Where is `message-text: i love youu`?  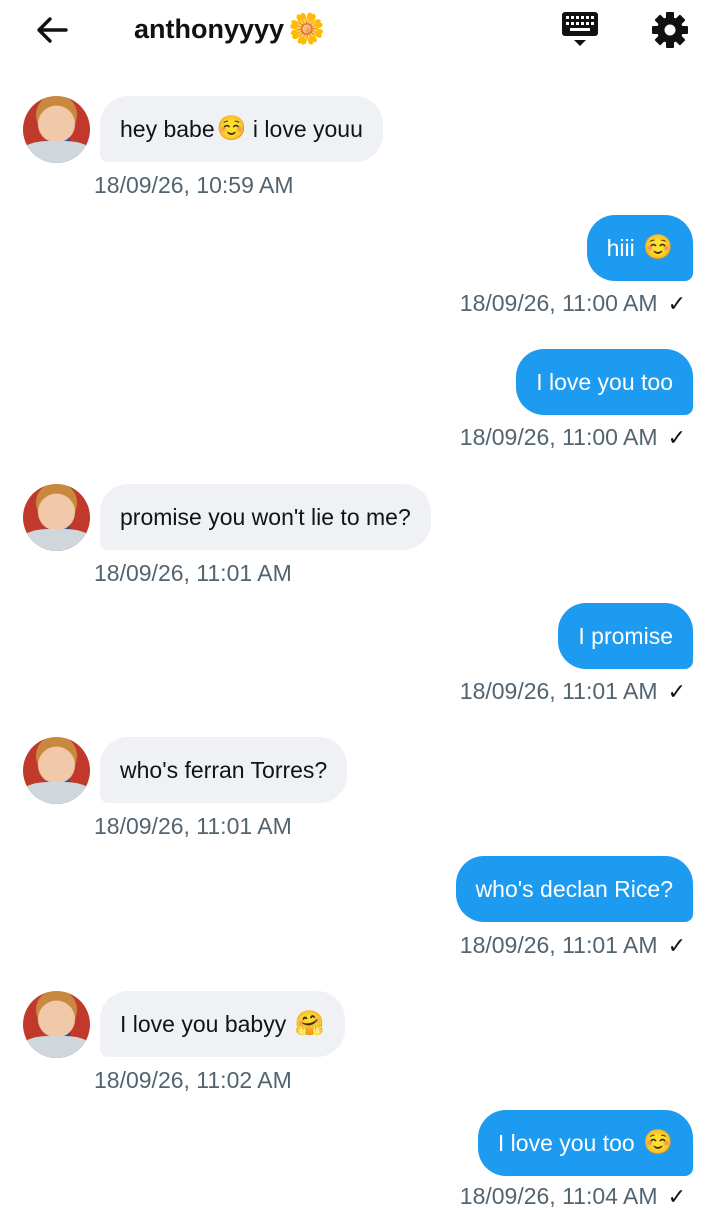
message-text: i love youu is located at coordinates (307, 129).